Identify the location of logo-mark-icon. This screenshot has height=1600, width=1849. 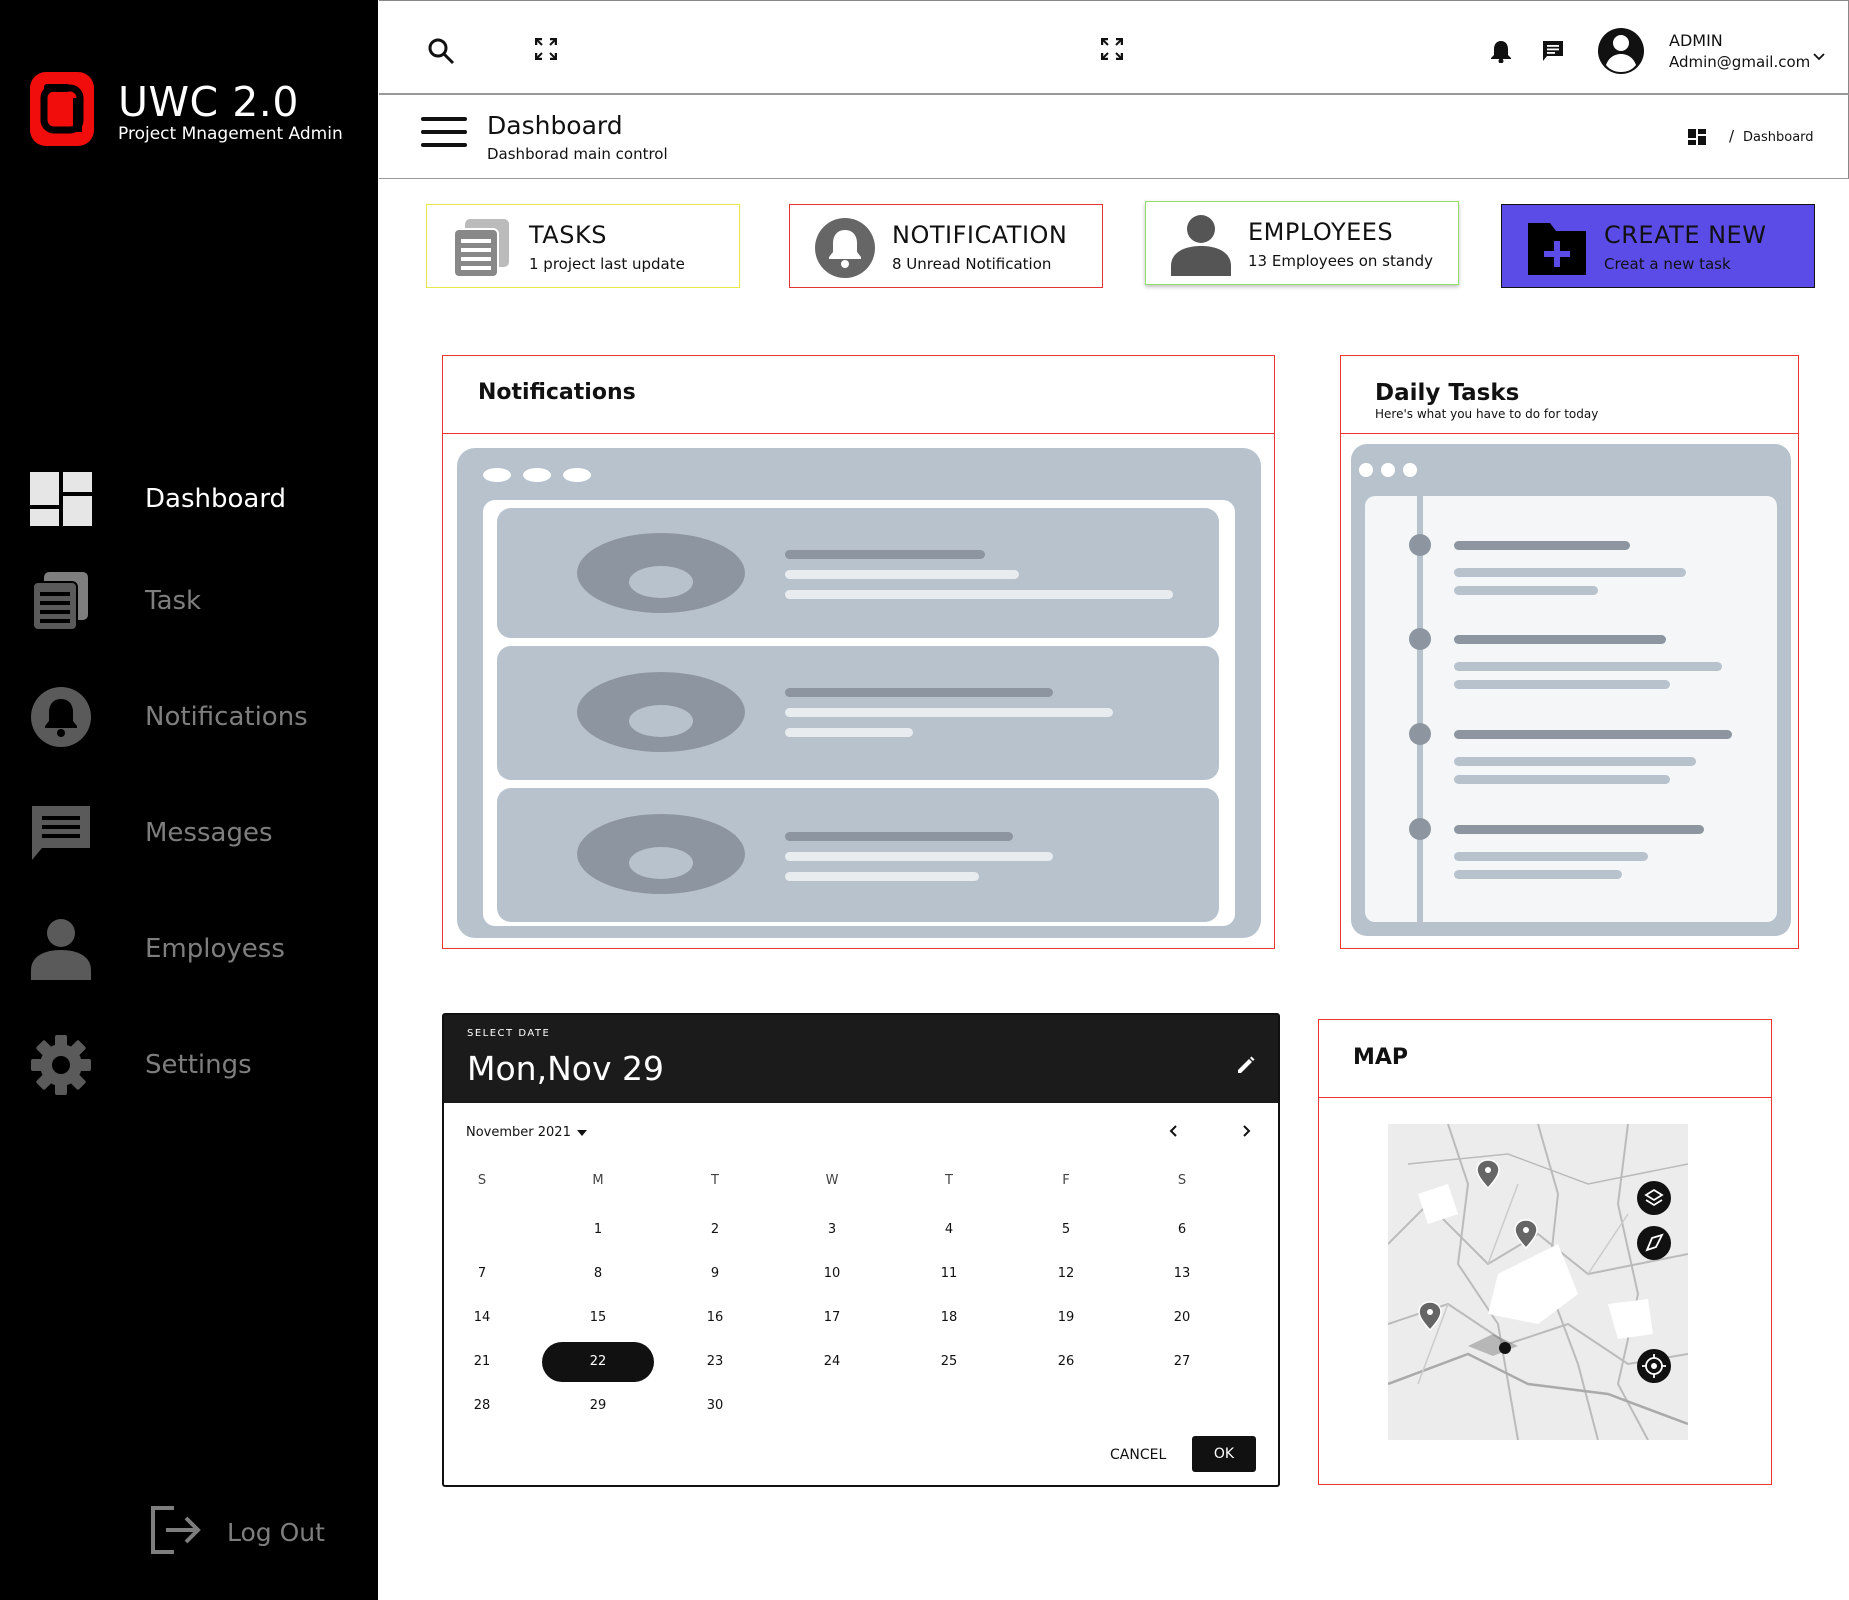
(62, 109).